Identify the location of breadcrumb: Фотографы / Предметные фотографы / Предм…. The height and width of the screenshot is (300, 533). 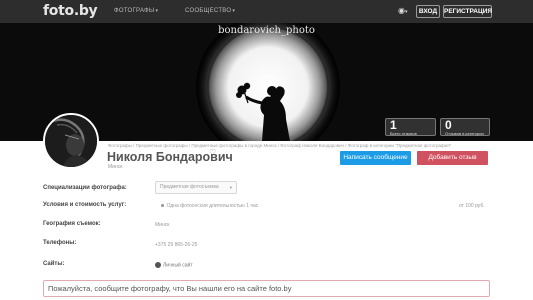
(279, 145).